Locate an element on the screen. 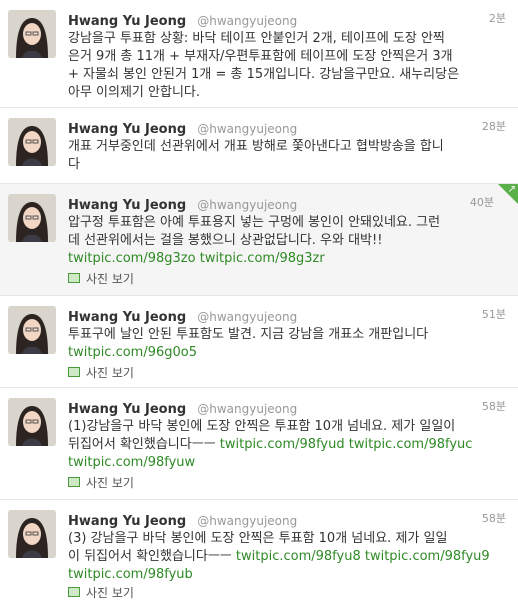 The image size is (518, 608). twitpic-link: twitpic.com/96g0o5 is located at coordinates (132, 352).